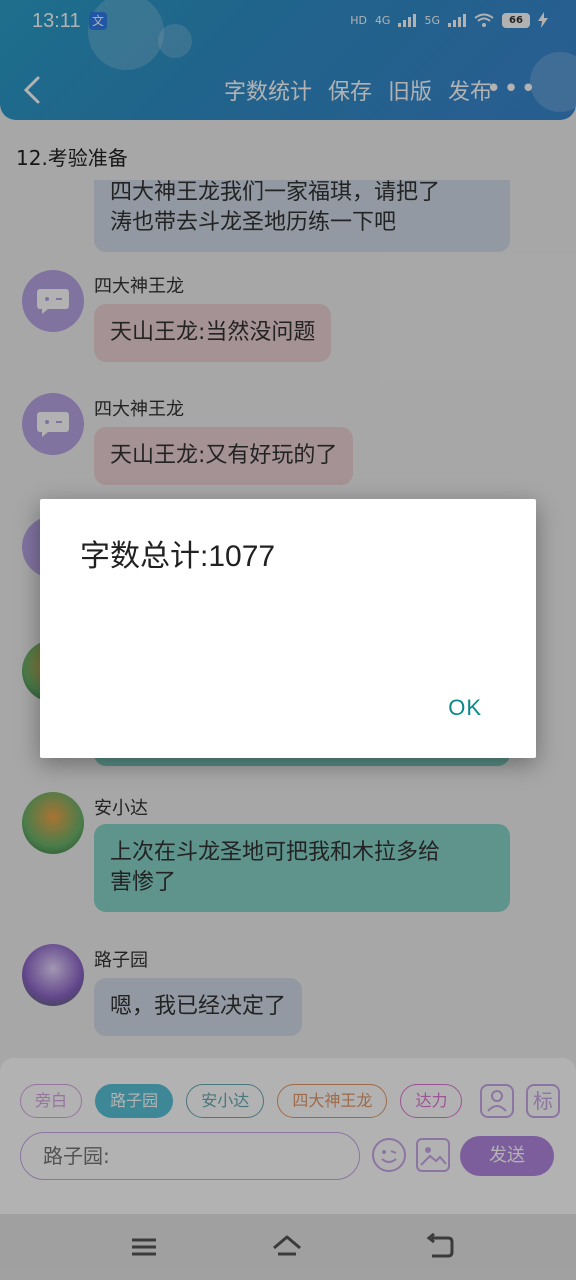 The width and height of the screenshot is (576, 1280). Describe the element at coordinates (465, 708) in the screenshot. I see `dialog-ok-button: OK` at that location.